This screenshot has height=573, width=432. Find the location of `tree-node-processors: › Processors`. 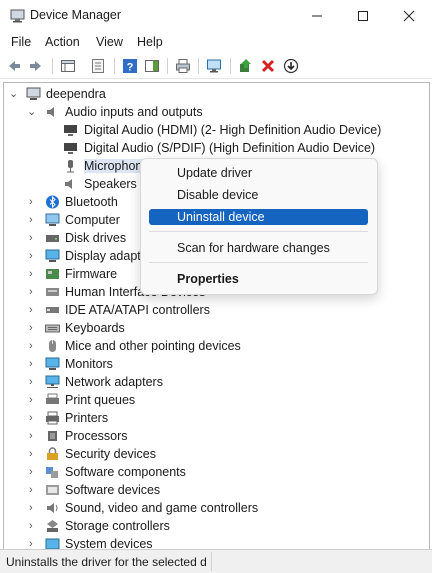

tree-node-processors: › Processors is located at coordinates (216, 436).